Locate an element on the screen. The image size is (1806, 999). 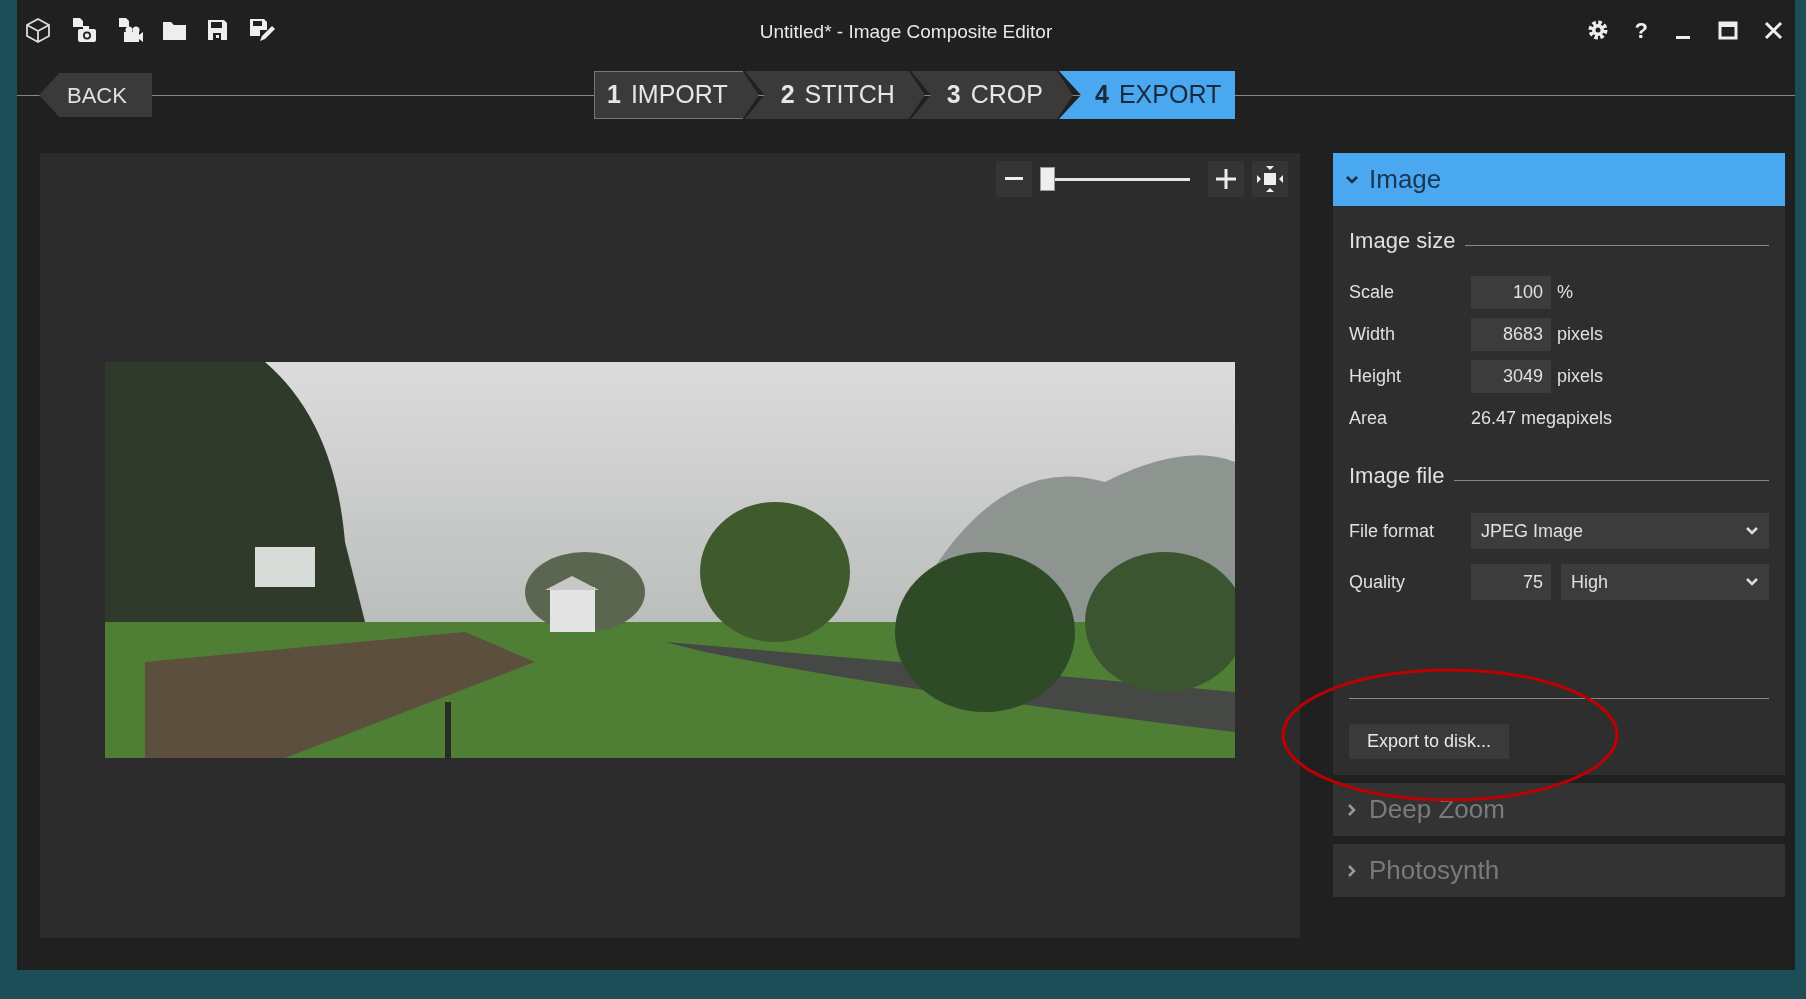
minus-icon is located at coordinates (1014, 179).